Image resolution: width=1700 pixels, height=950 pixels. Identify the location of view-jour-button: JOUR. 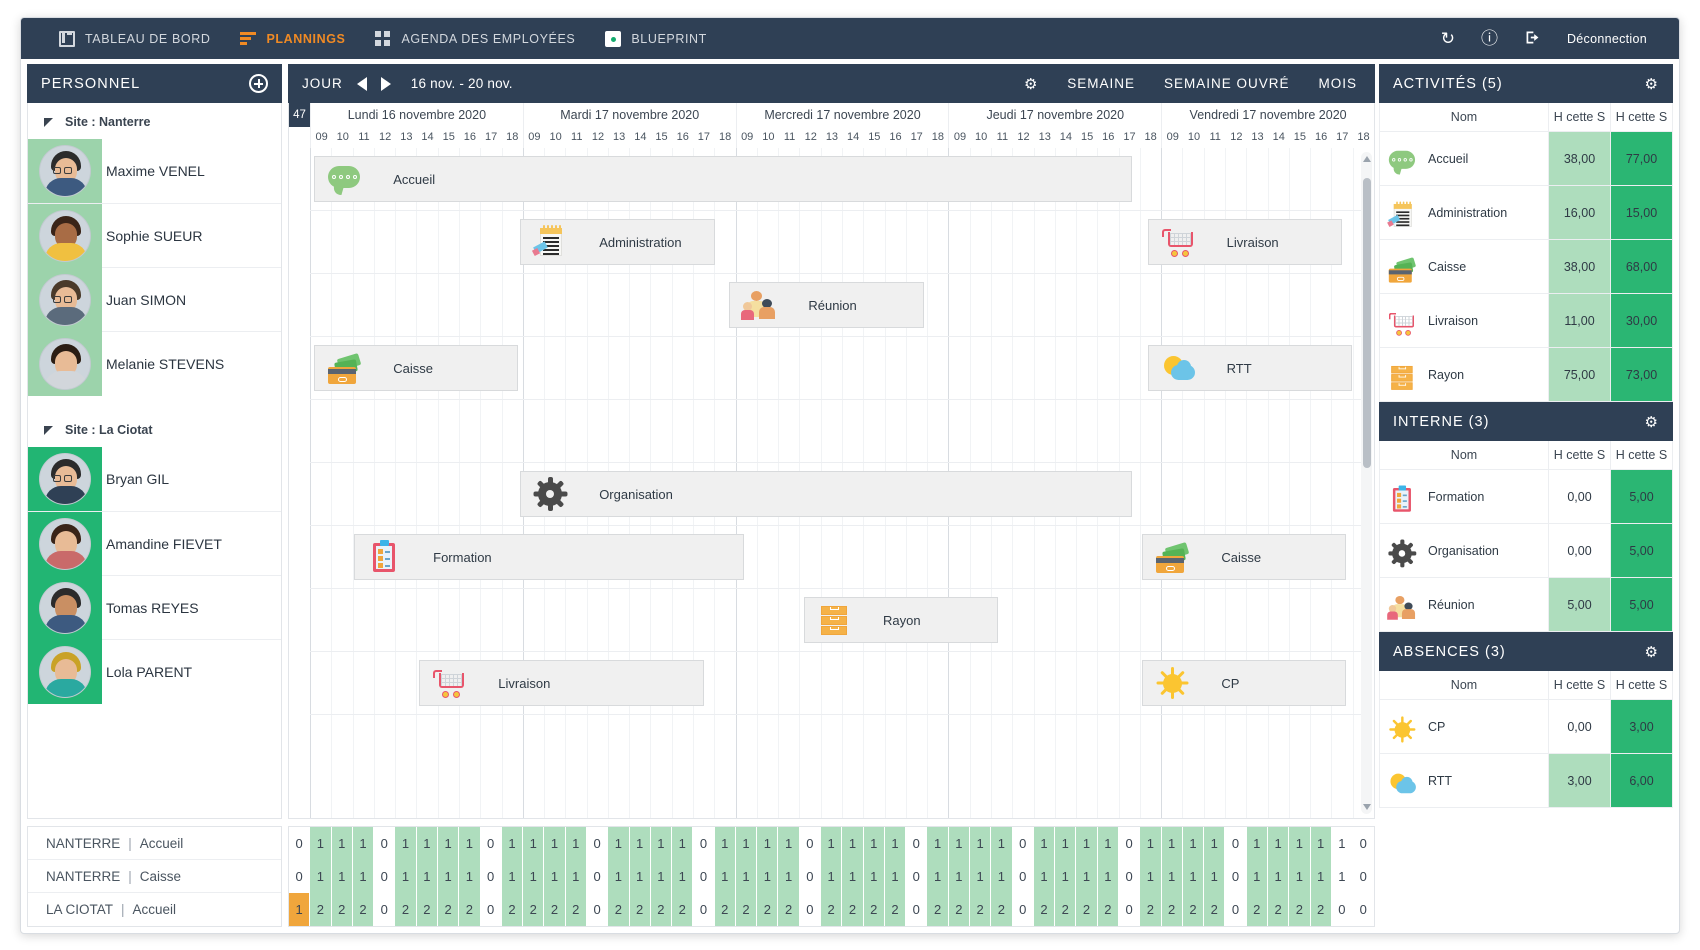
(322, 83).